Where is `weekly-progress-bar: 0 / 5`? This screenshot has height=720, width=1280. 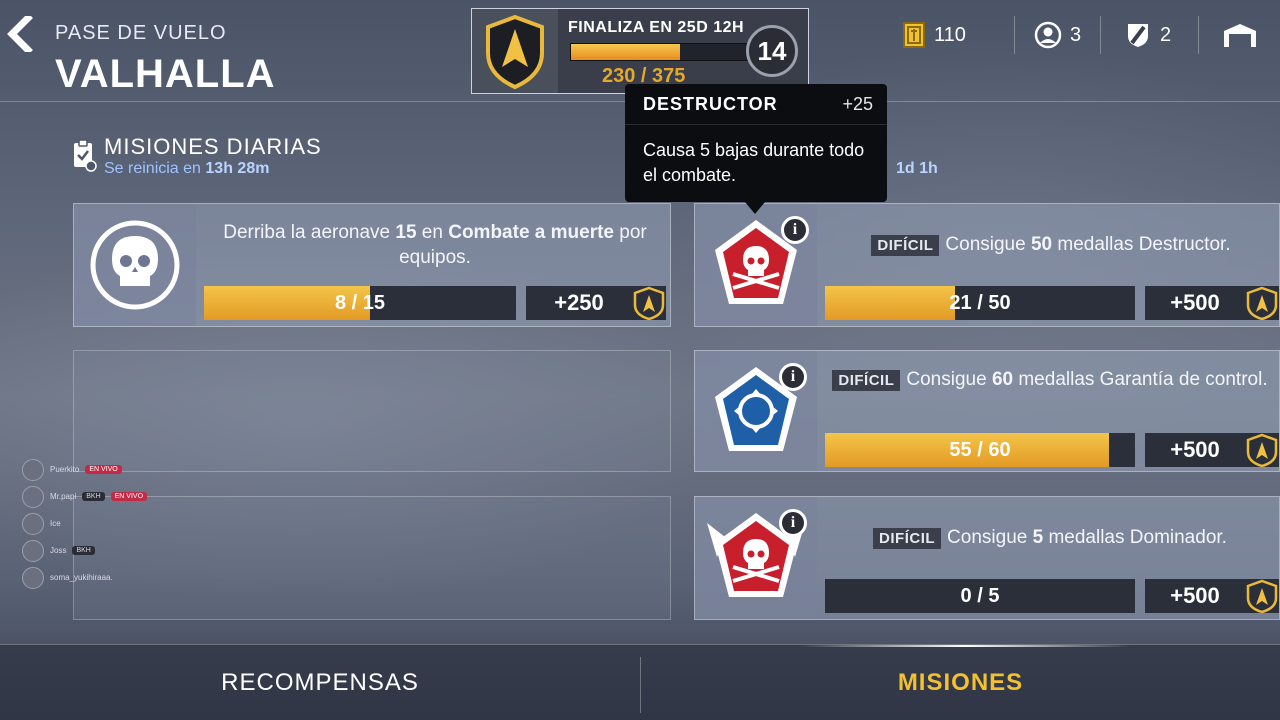 weekly-progress-bar: 0 / 5 is located at coordinates (980, 596).